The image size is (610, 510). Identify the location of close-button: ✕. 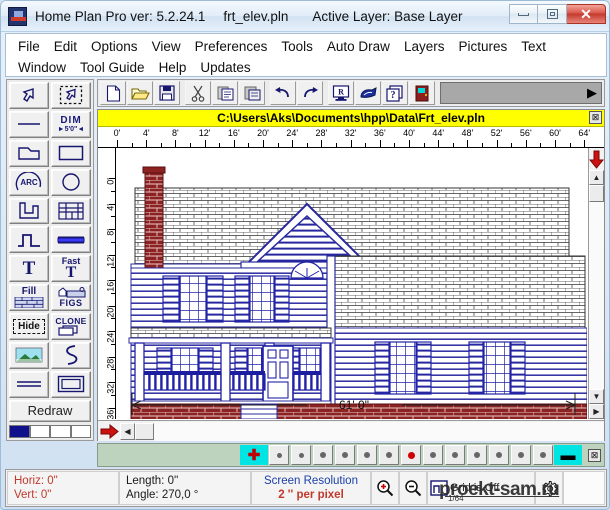
(586, 14).